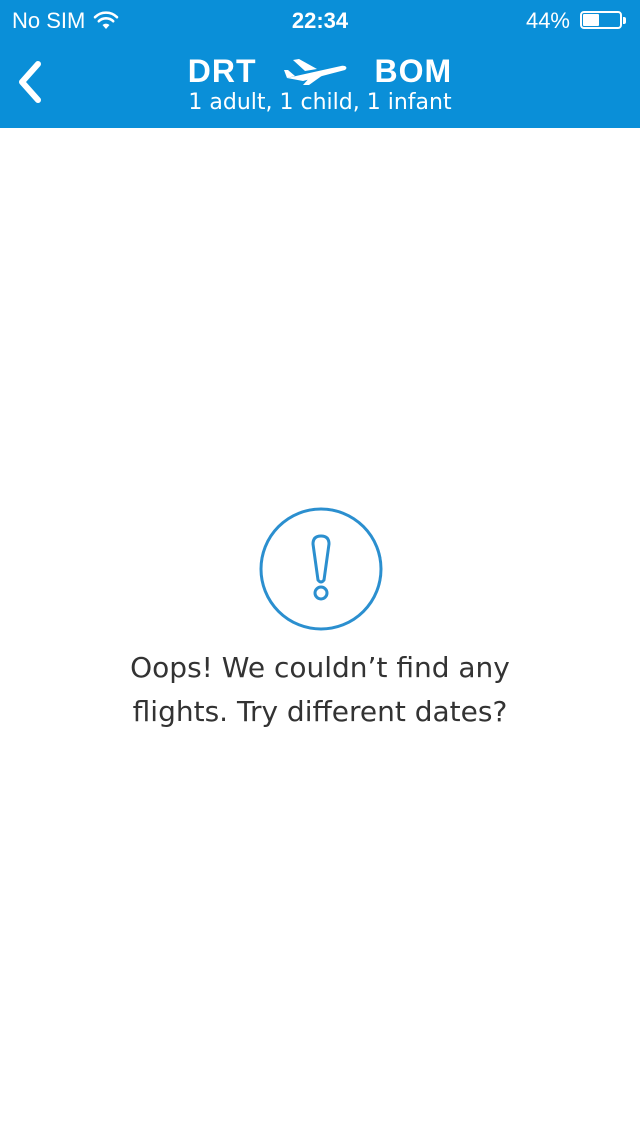  I want to click on status-bar: No SIM 22:34 44%, so click(320, 20).